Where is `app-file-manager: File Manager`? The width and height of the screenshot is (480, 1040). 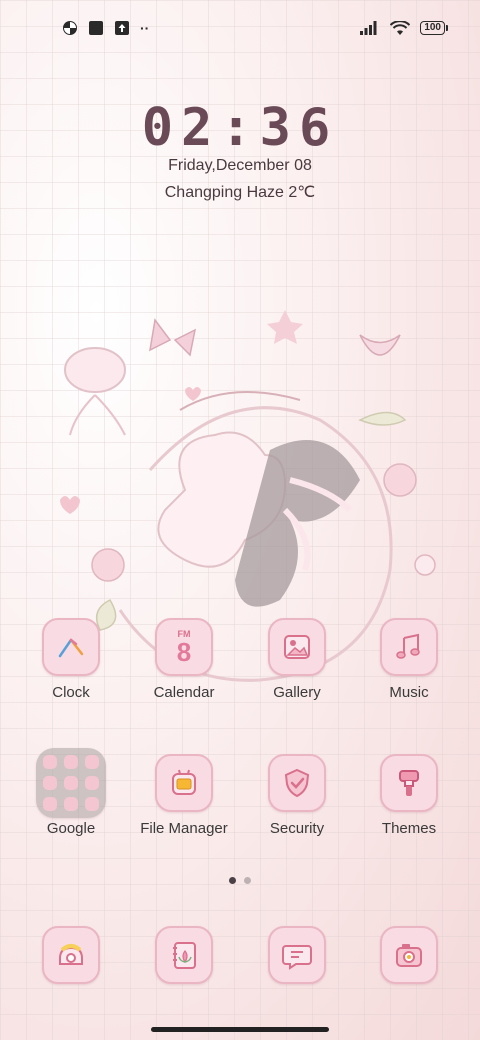
app-file-manager: File Manager is located at coordinates (184, 795).